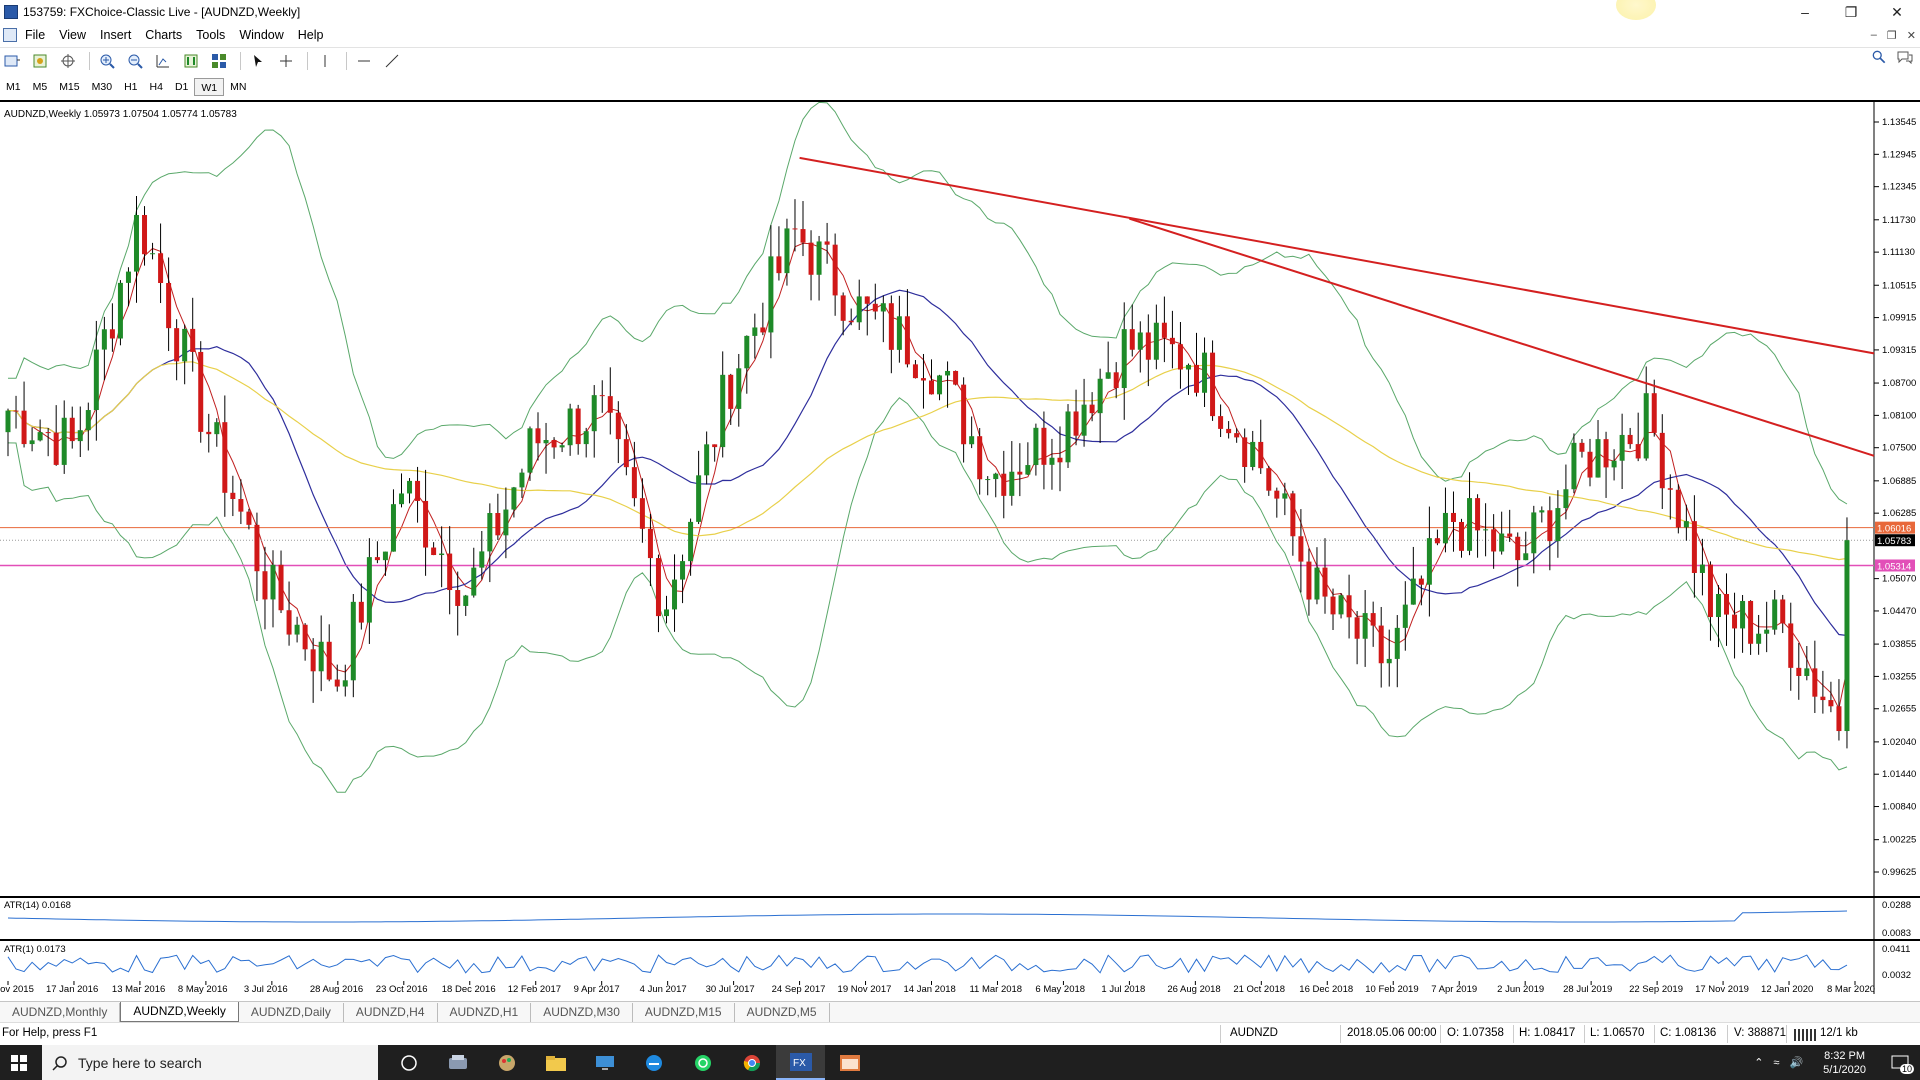  I want to click on tab-audnzd-monthly: AUDNZD,Monthly, so click(60, 1012).